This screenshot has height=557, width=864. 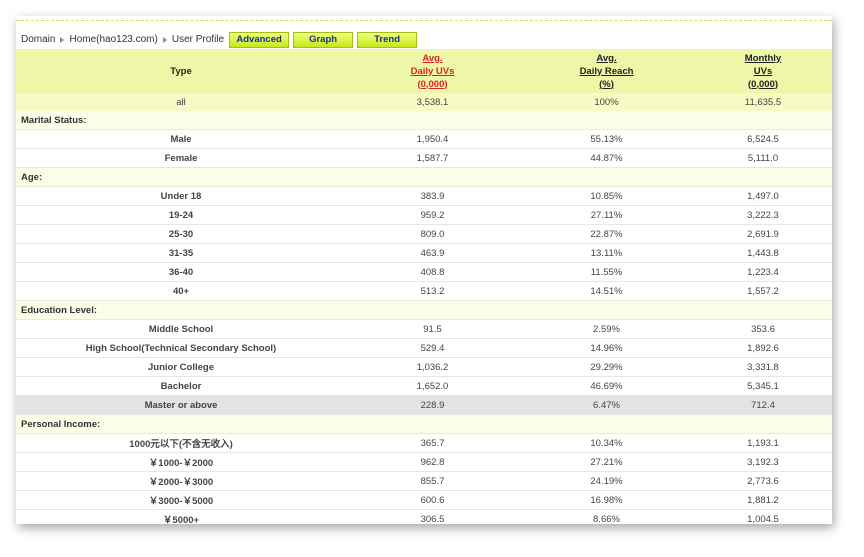 What do you see at coordinates (606, 102) in the screenshot?
I see `all-daily-reach: 100%` at bounding box center [606, 102].